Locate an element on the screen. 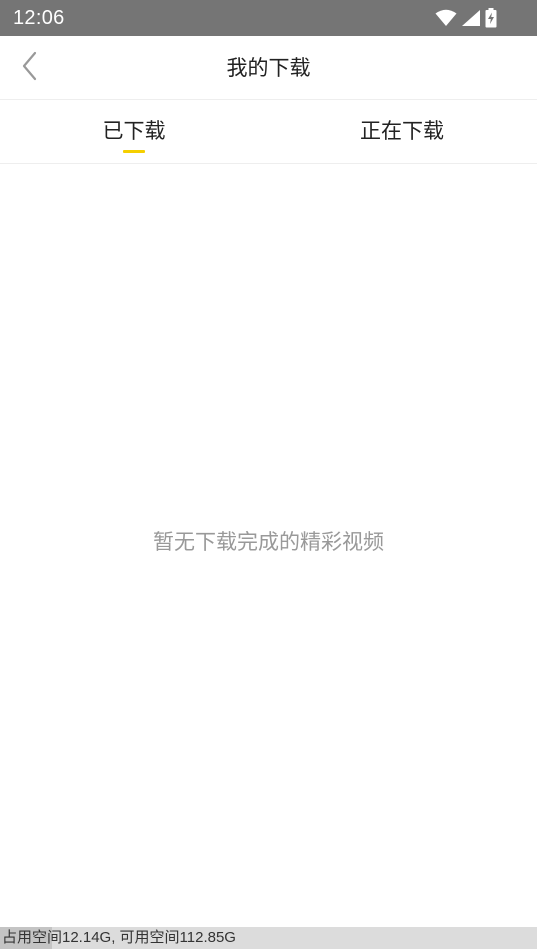 The image size is (537, 949). storage-text: 占用空间12.14G, 可用空间112.85G is located at coordinates (119, 937).